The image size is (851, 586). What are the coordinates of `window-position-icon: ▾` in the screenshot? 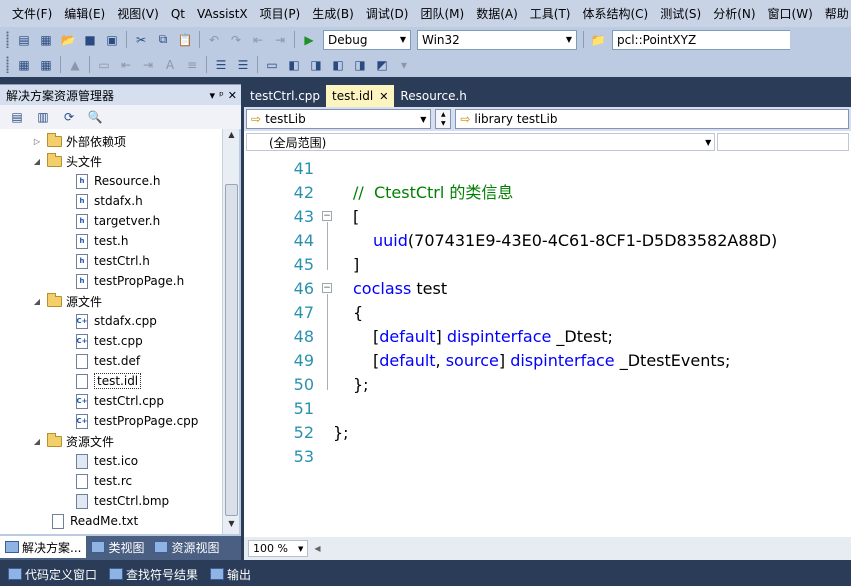 It's located at (213, 95).